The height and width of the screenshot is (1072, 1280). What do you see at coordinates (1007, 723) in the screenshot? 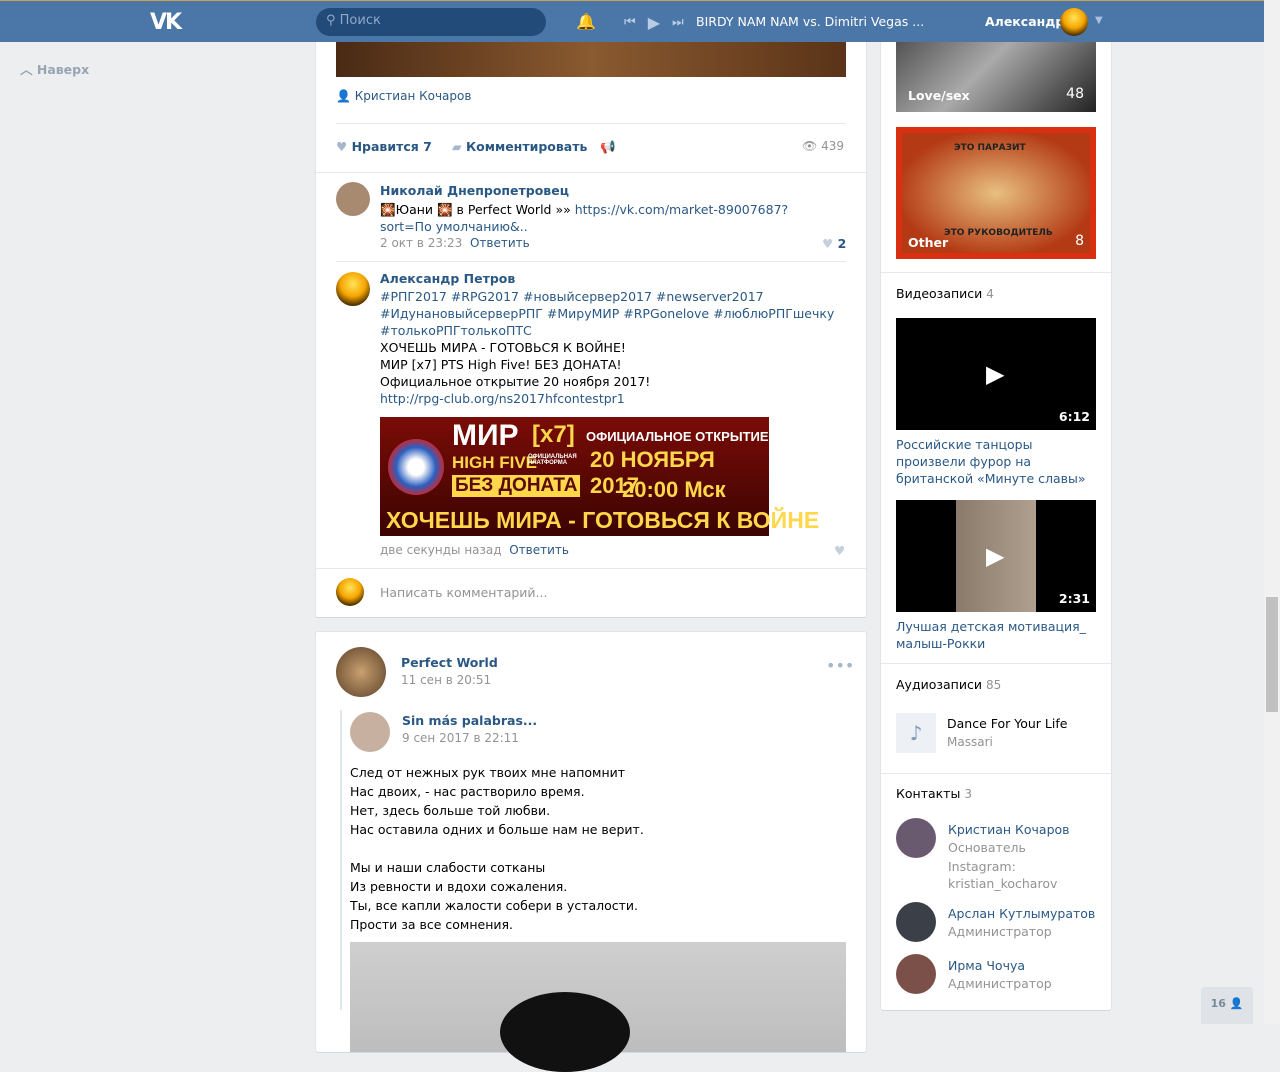
I see `audio-title: Dance For Your Life` at bounding box center [1007, 723].